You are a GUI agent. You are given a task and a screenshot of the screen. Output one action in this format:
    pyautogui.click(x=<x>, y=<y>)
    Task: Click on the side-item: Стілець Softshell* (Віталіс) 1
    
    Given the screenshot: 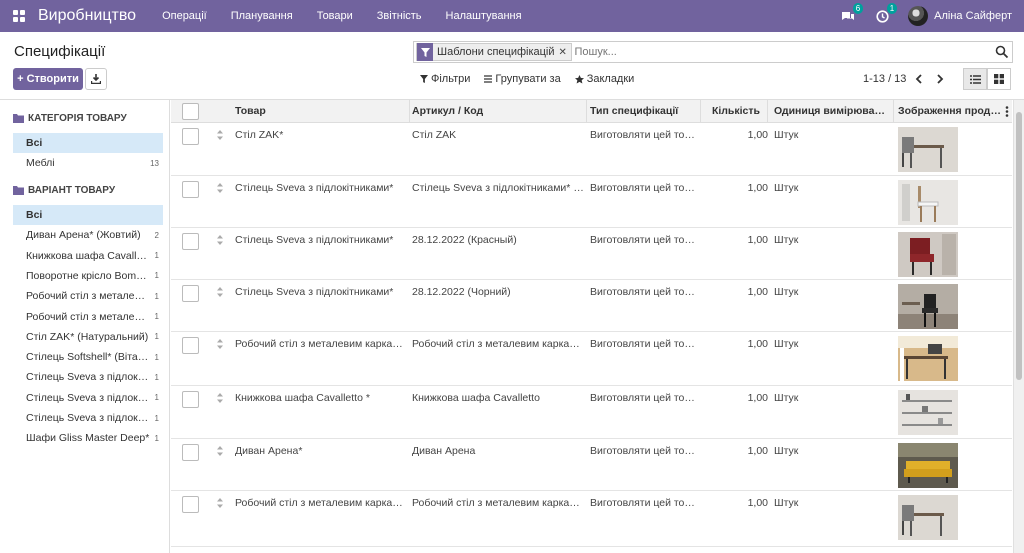 What is the action you would take?
    pyautogui.click(x=88, y=357)
    